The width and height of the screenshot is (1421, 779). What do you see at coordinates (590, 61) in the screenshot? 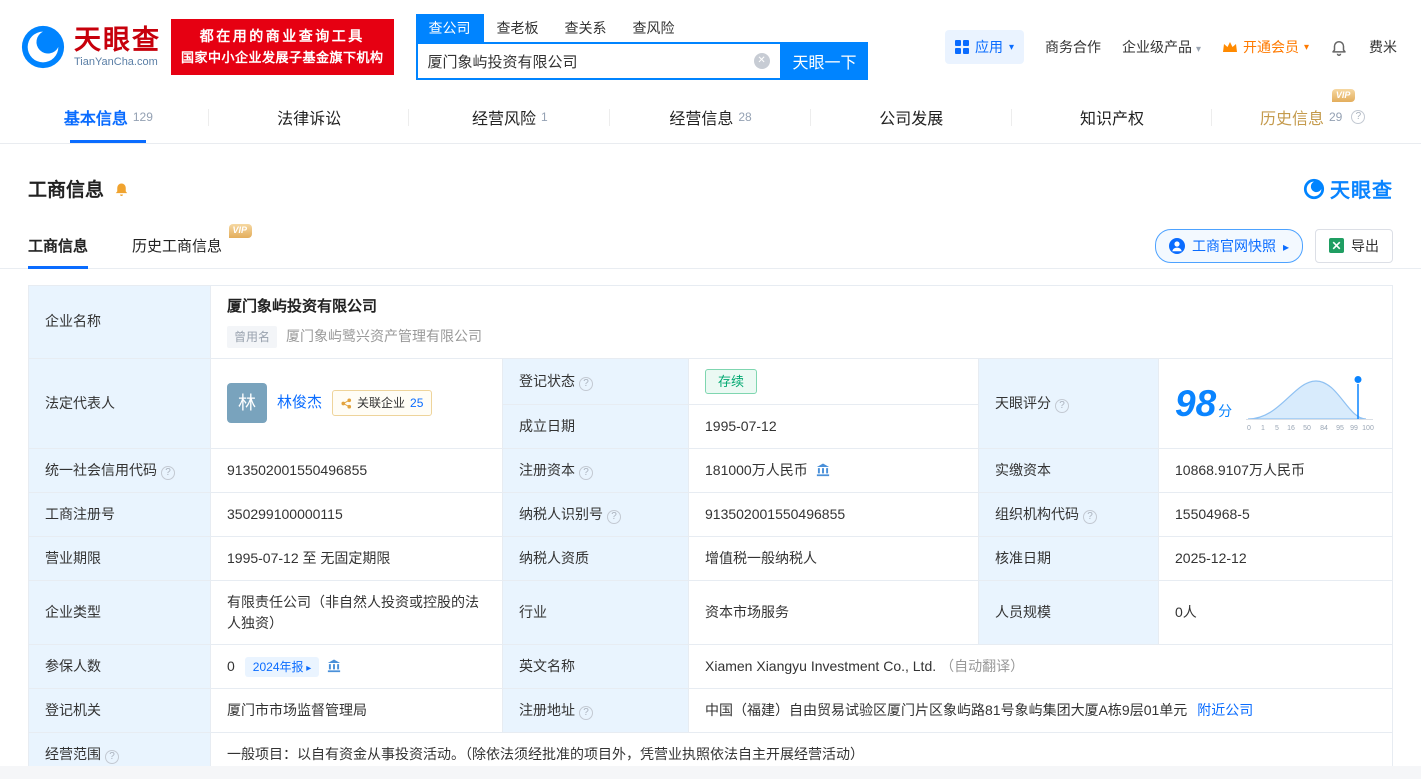
I see `search-input` at bounding box center [590, 61].